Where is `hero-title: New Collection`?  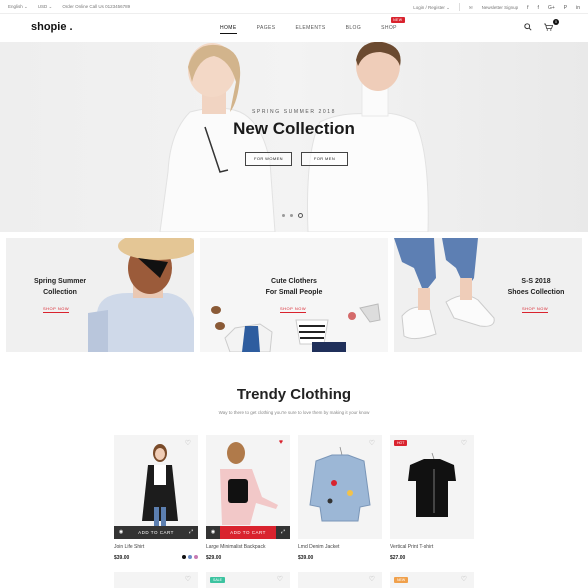
hero-title: New Collection is located at coordinates (294, 128).